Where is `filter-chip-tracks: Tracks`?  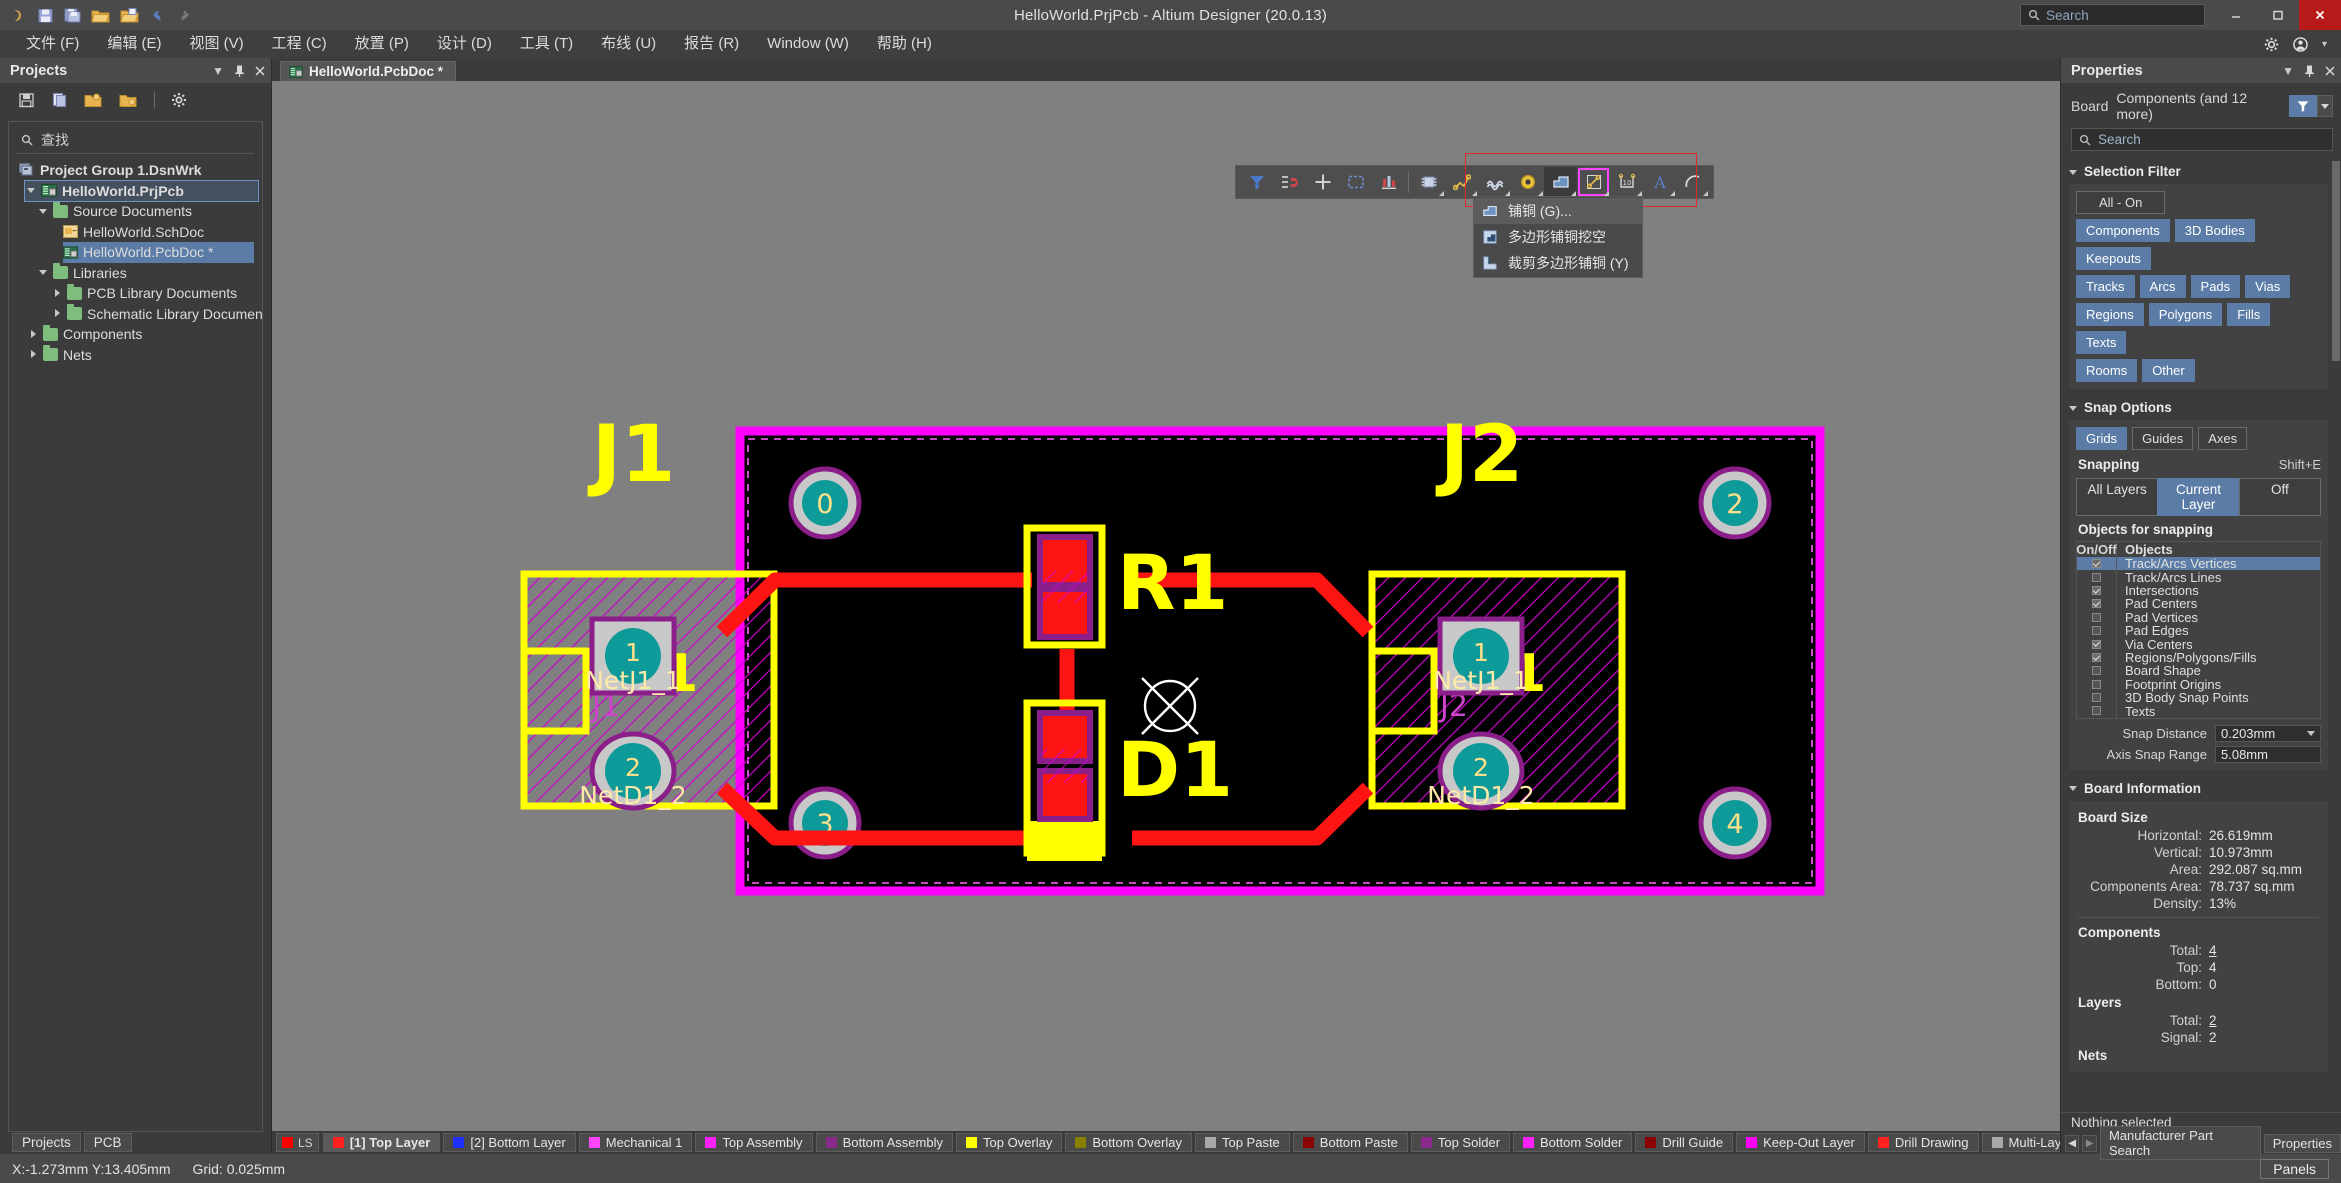
filter-chip-tracks: Tracks is located at coordinates (2105, 286).